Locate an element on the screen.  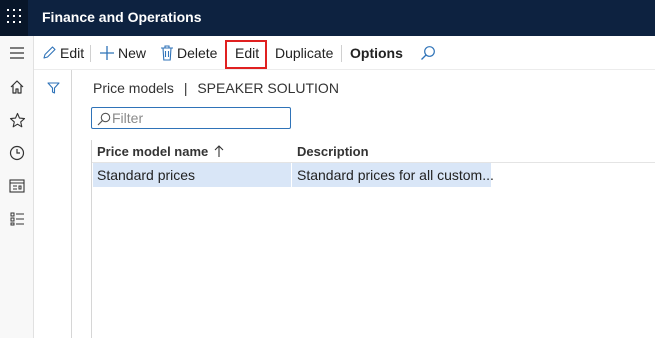
column-header-description: Description is located at coordinates (333, 151).